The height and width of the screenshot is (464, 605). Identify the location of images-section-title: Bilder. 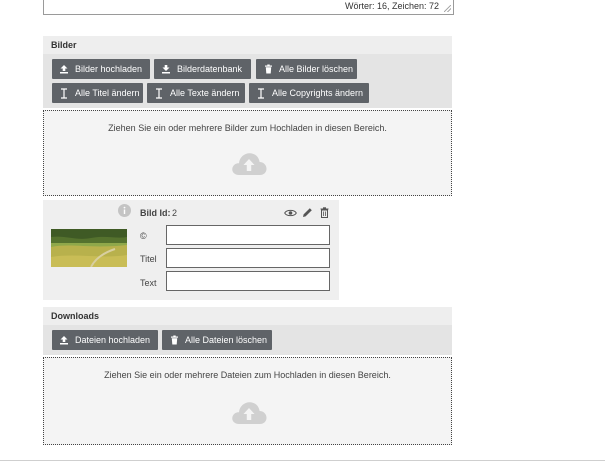
(64, 45).